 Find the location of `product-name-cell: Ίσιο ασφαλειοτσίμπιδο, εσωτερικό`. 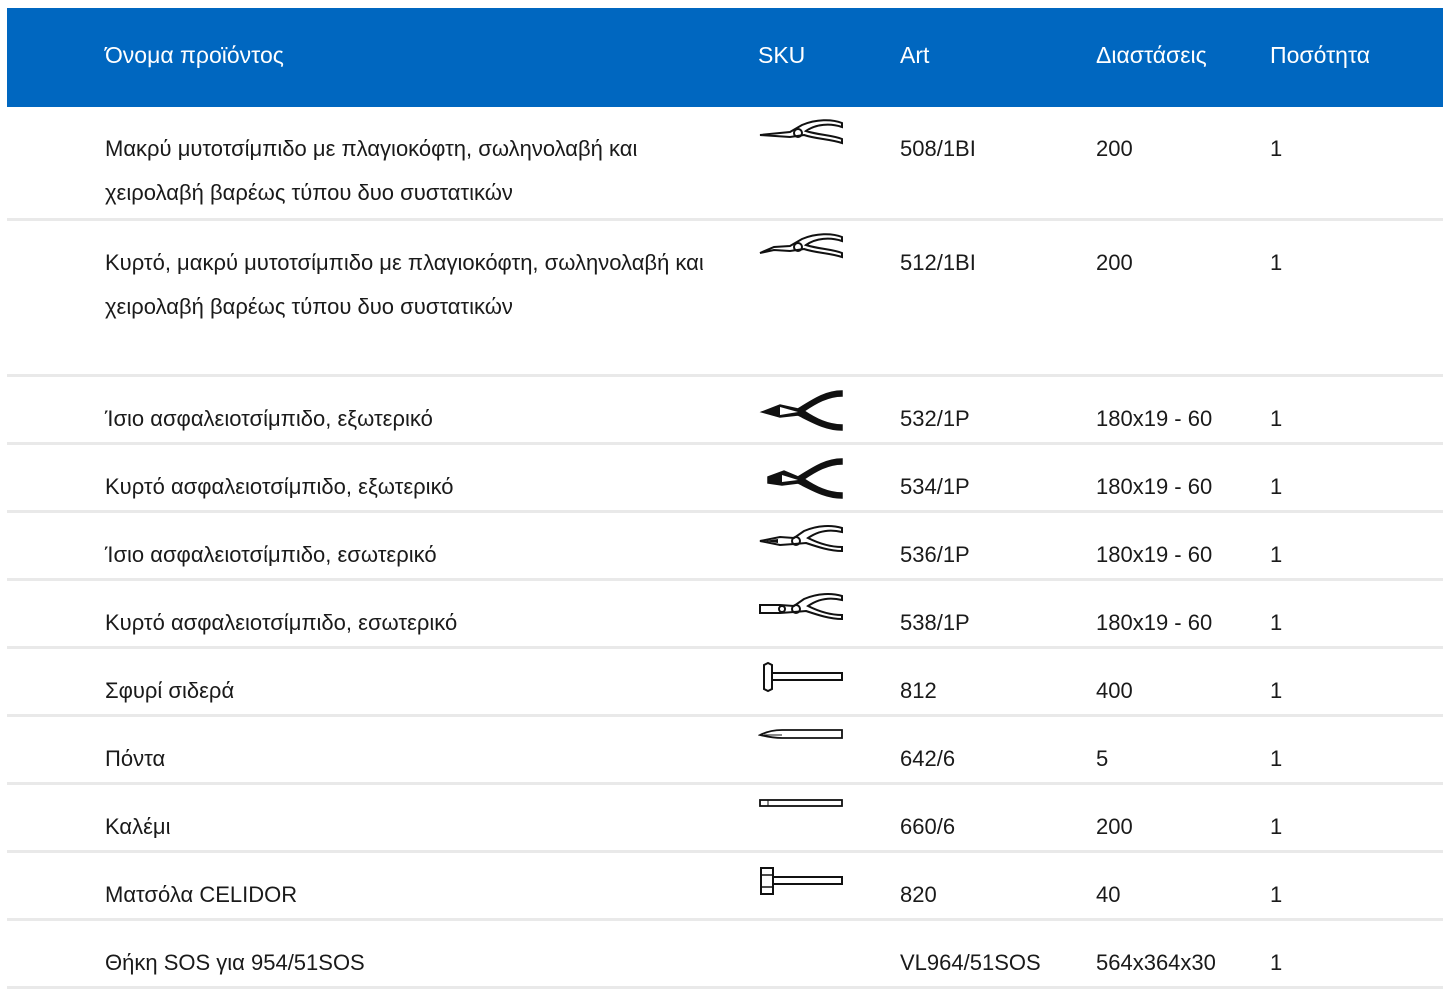

product-name-cell: Ίσιο ασφαλειοτσίμπιδο, εσωτερικό is located at coordinates (271, 554).